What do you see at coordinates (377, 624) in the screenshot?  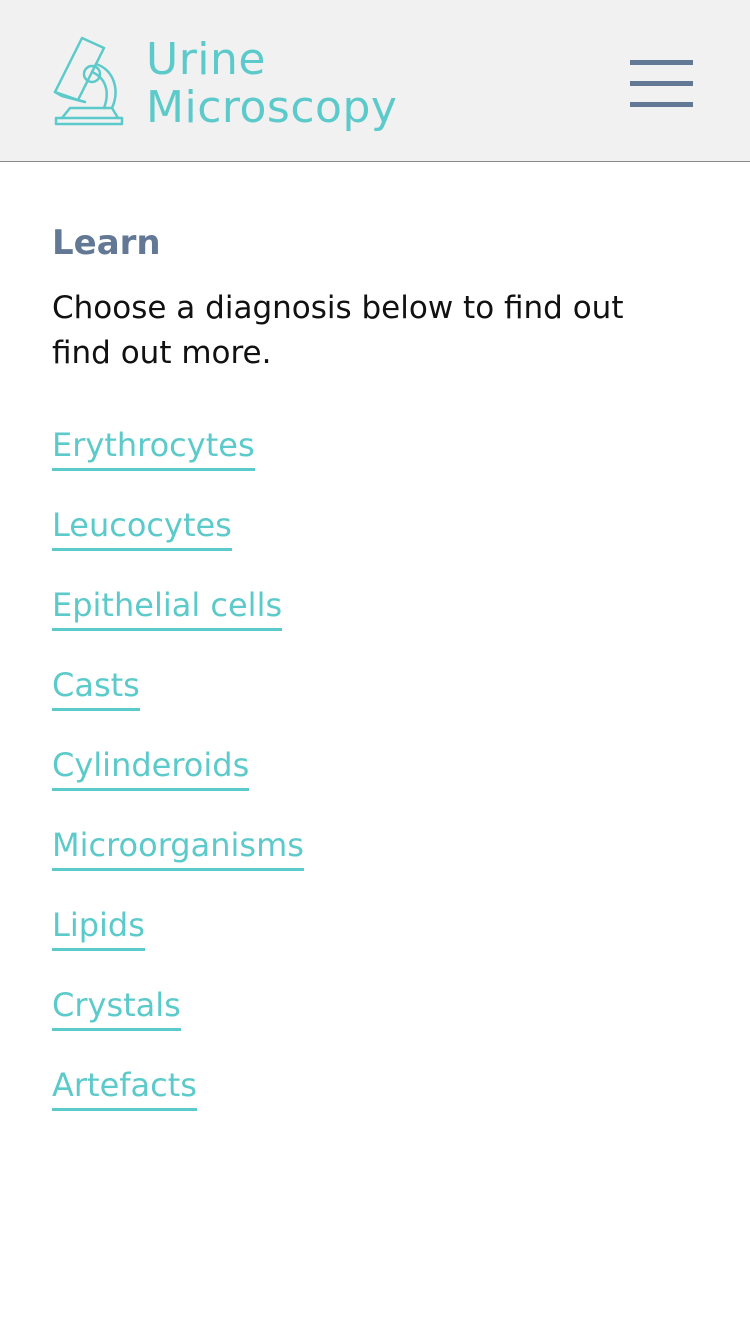 I see `list-item: Epithelial cells` at bounding box center [377, 624].